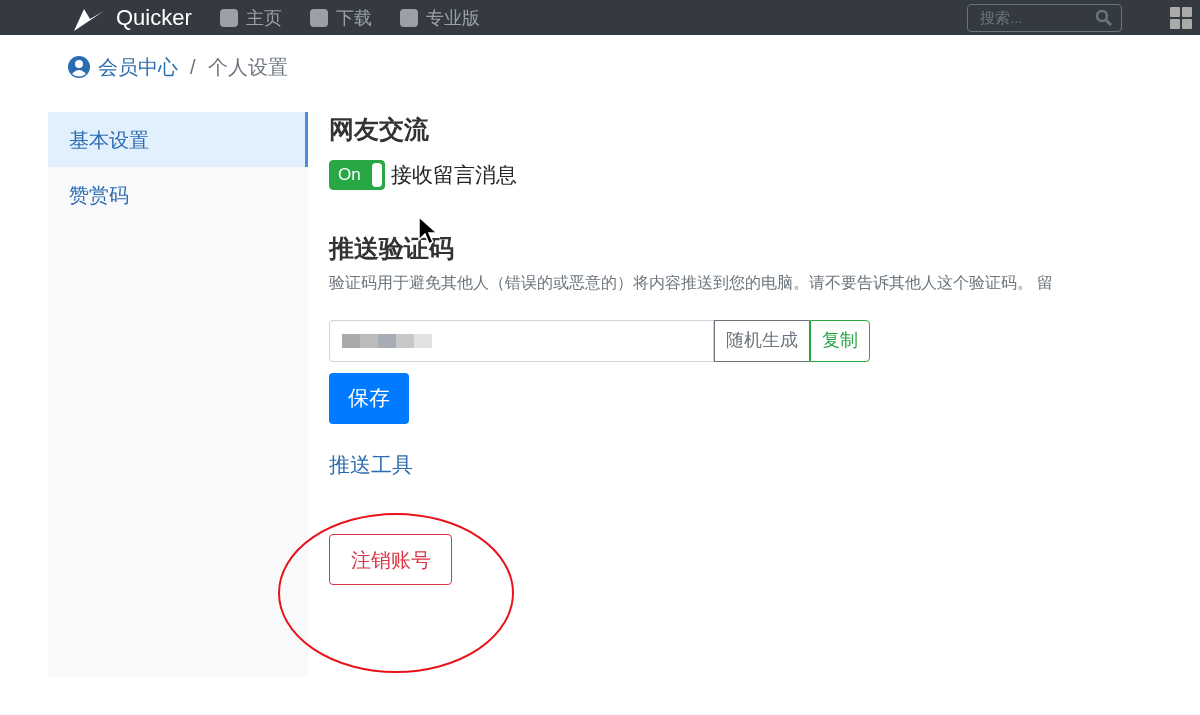 The height and width of the screenshot is (715, 1200). What do you see at coordinates (439, 17) in the screenshot?
I see `nav-link: 专业版` at bounding box center [439, 17].